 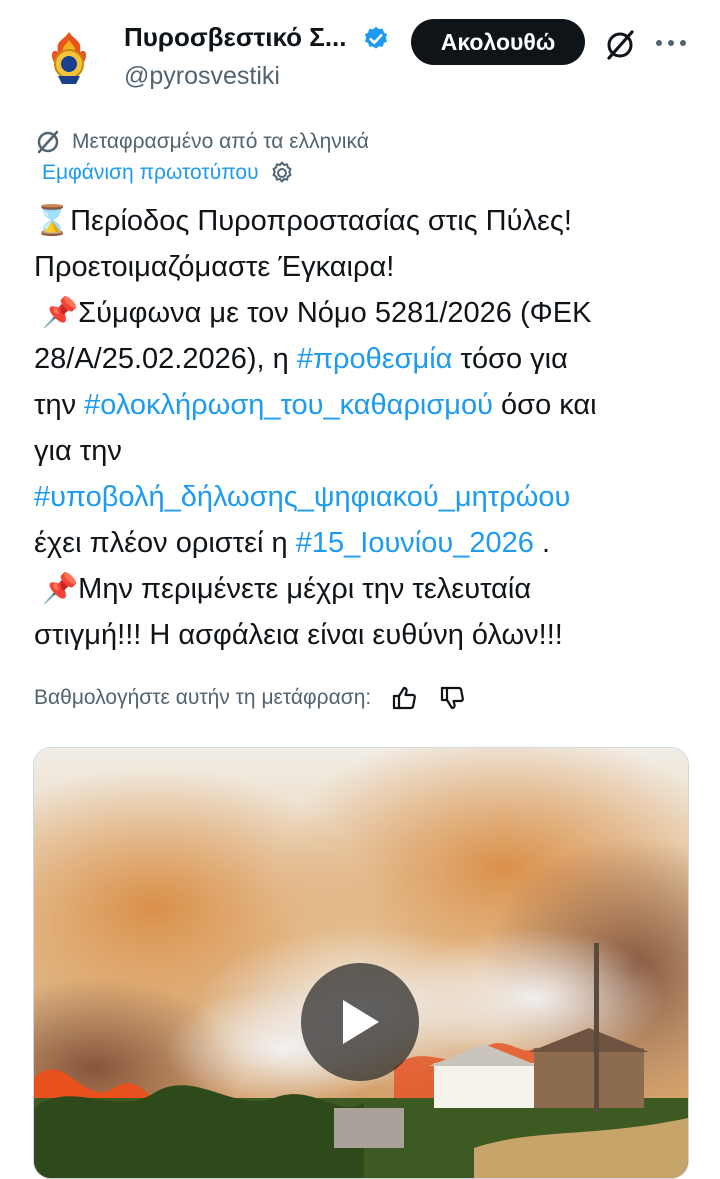 What do you see at coordinates (620, 45) in the screenshot?
I see `grok-icon` at bounding box center [620, 45].